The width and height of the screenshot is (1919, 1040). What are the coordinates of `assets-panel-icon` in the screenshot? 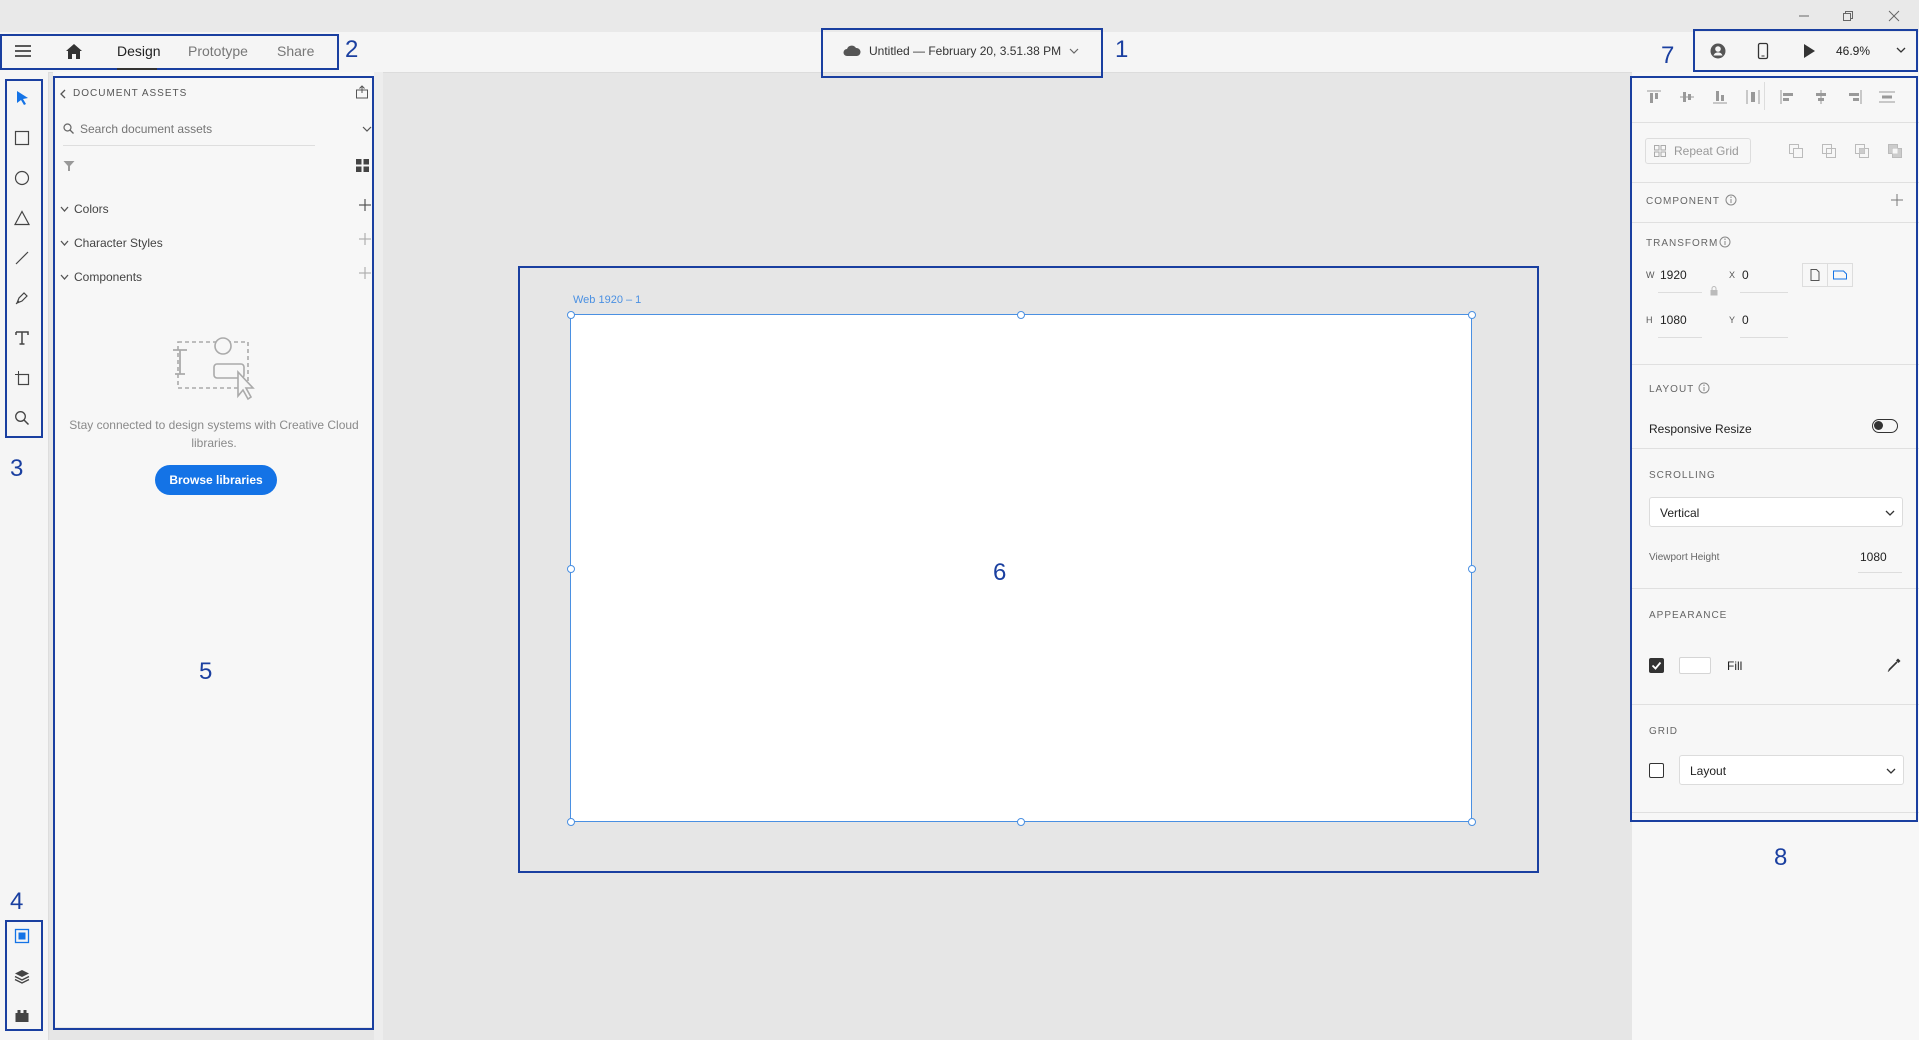 It's located at (22, 936).